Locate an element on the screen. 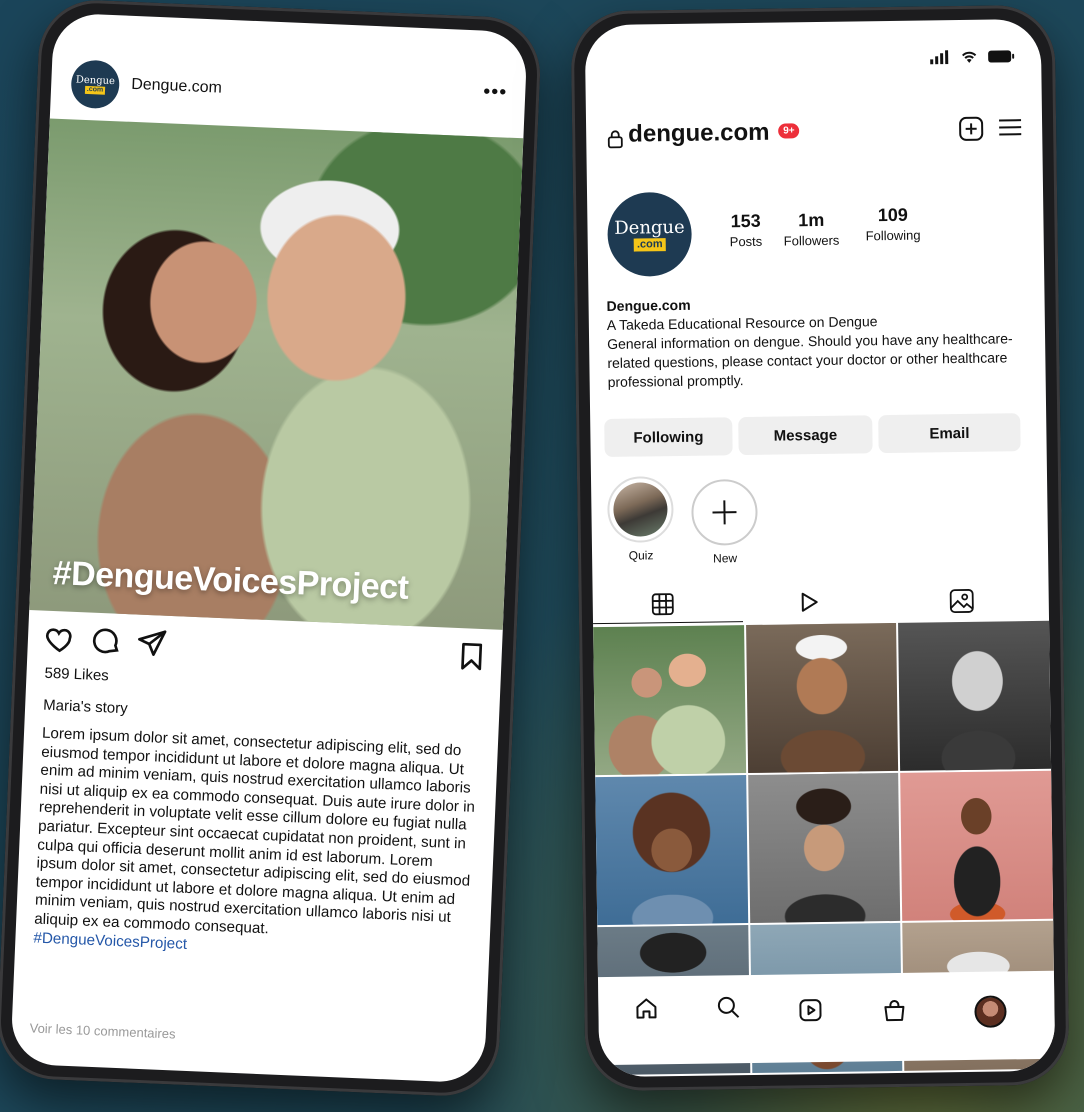  highlight-new: New is located at coordinates (724, 522).